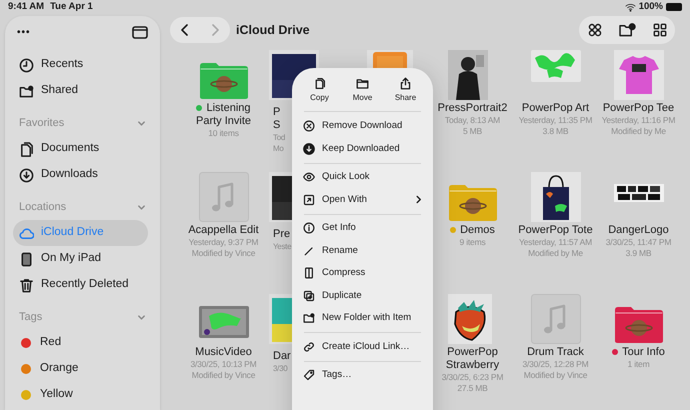 This screenshot has height=410, width=690. Describe the element at coordinates (80, 259) in the screenshot. I see `sidebar-item: On My iPad` at that location.